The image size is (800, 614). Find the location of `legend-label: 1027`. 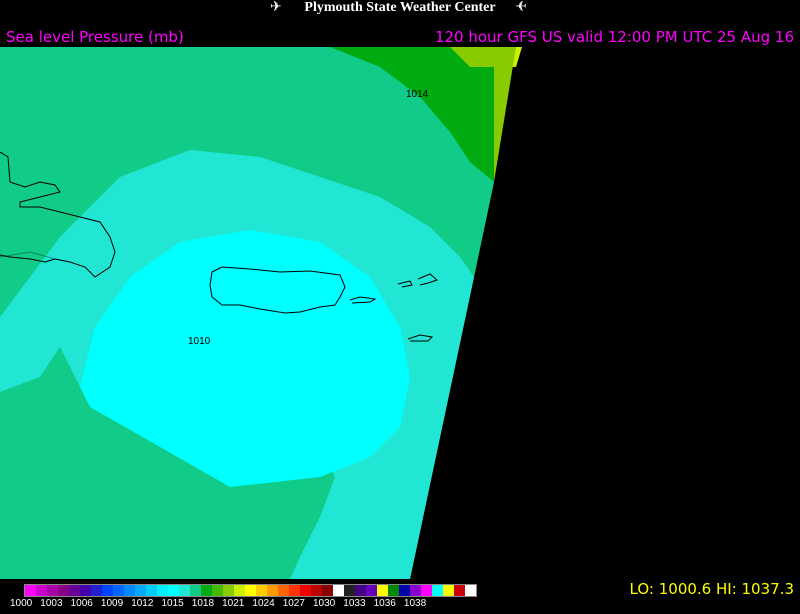

legend-label: 1027 is located at coordinates (293, 603).